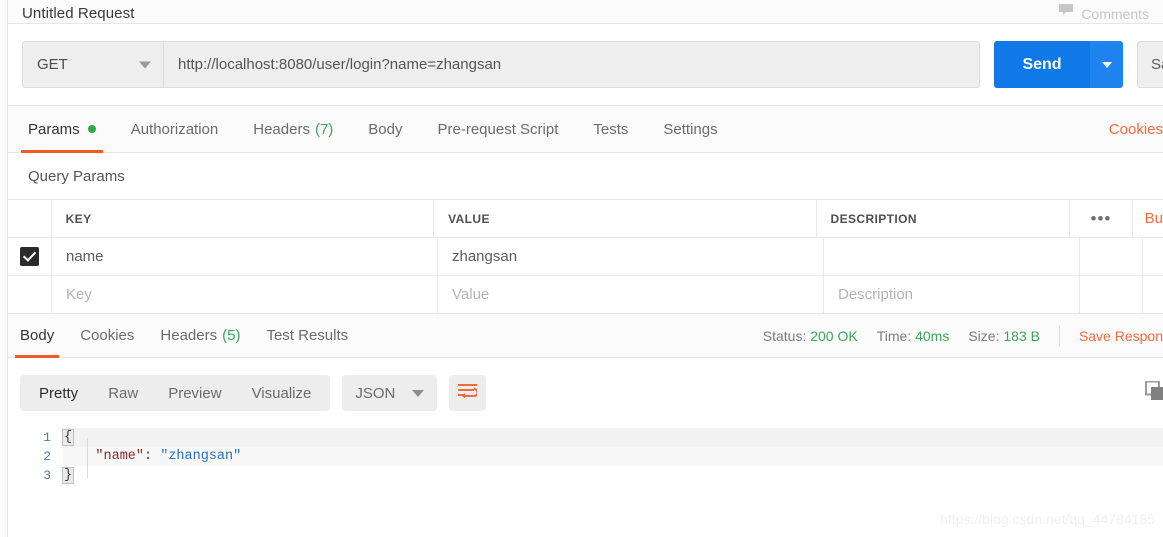  What do you see at coordinates (469, 218) in the screenshot?
I see `column-header-value: VALUE` at bounding box center [469, 218].